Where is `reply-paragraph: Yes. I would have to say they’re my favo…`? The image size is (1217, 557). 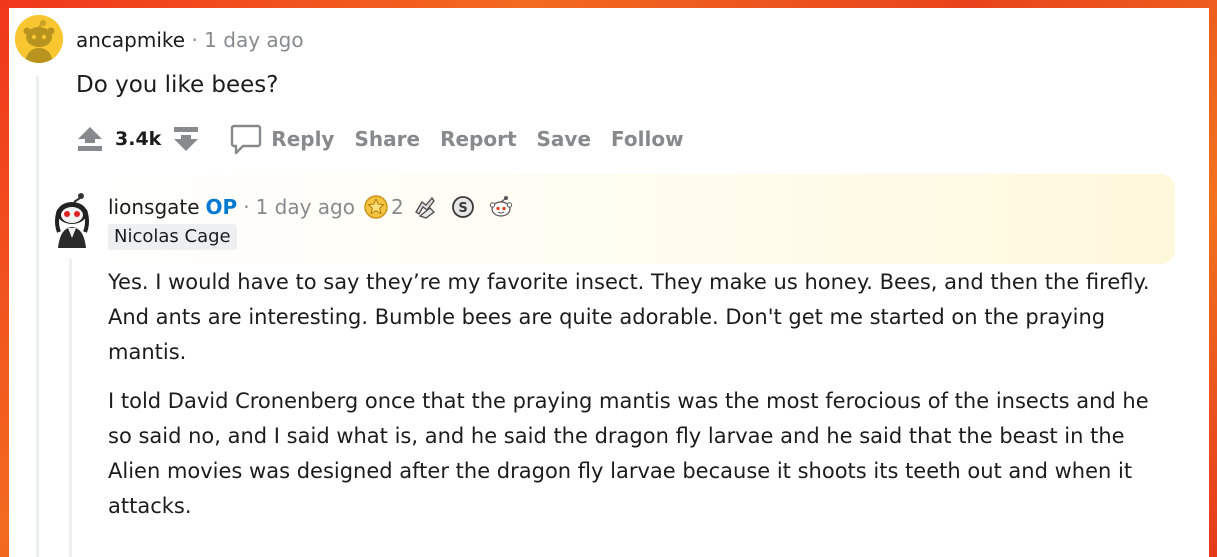 reply-paragraph: Yes. I would have to say they’re my favo… is located at coordinates (629, 317).